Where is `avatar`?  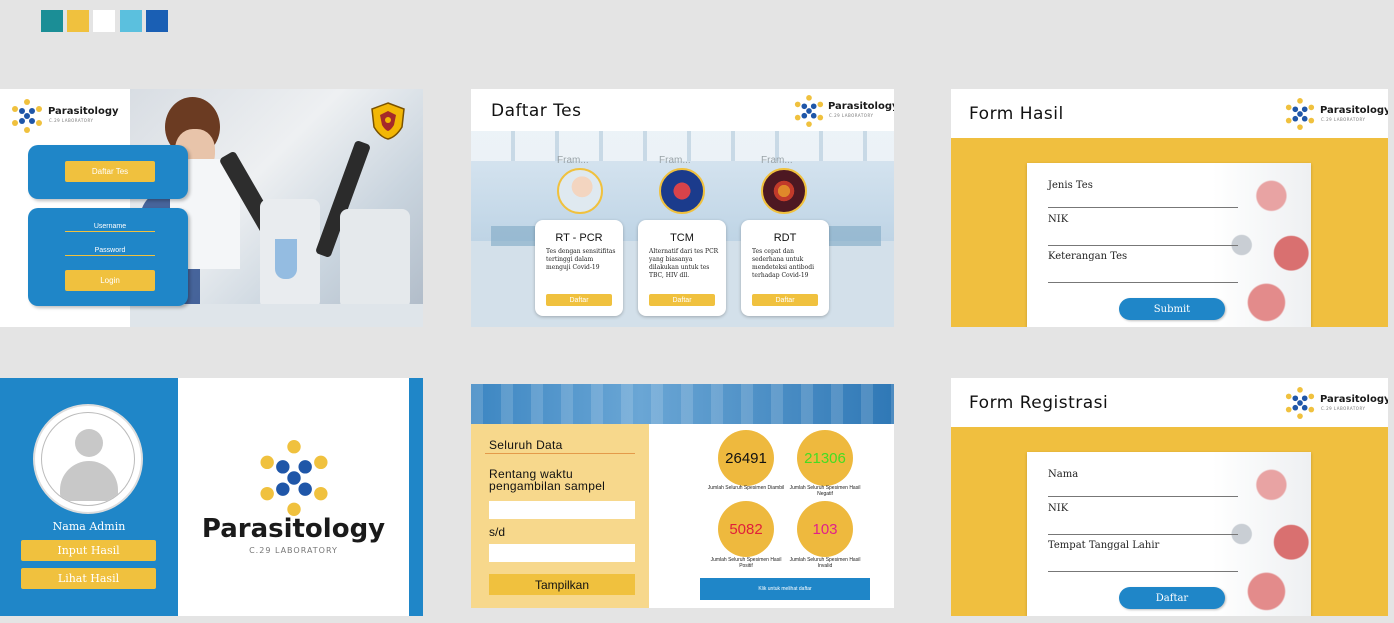 avatar is located at coordinates (88, 459).